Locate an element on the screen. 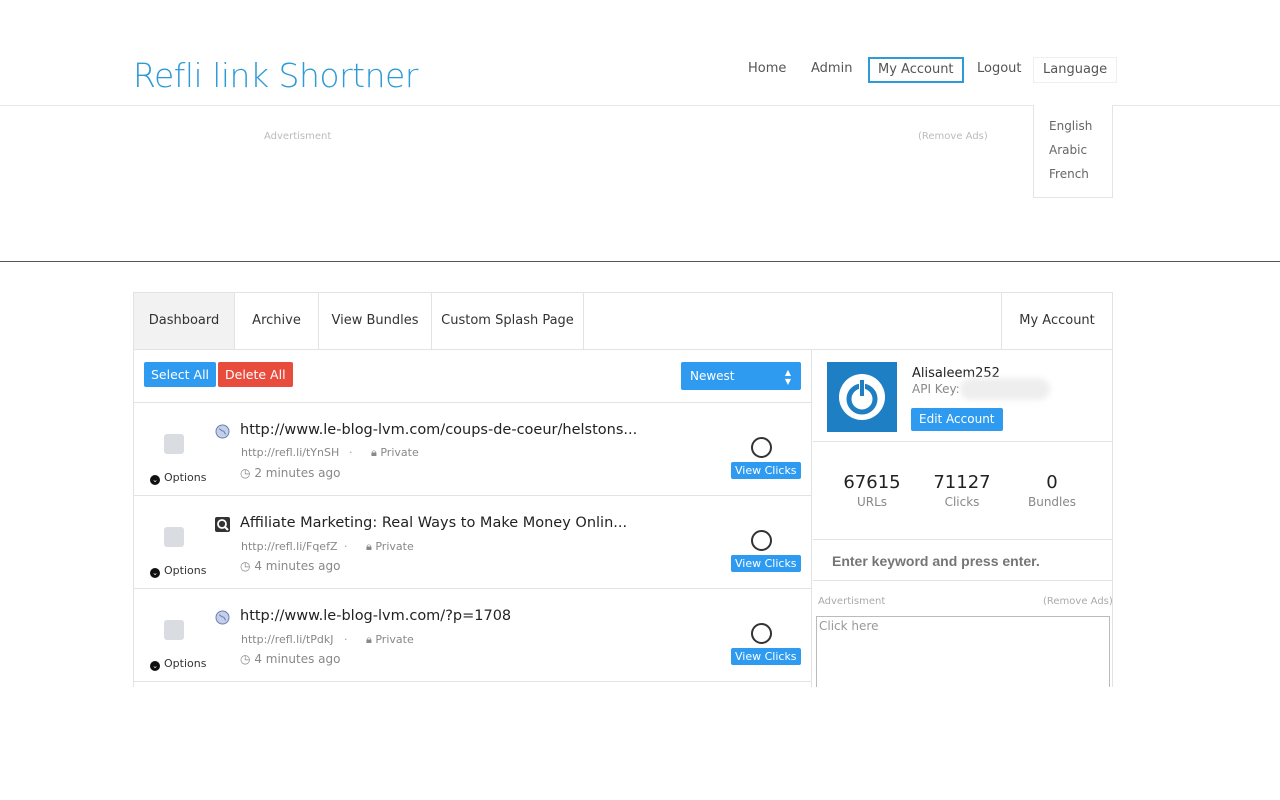  stat-value: 0 is located at coordinates (1052, 482).